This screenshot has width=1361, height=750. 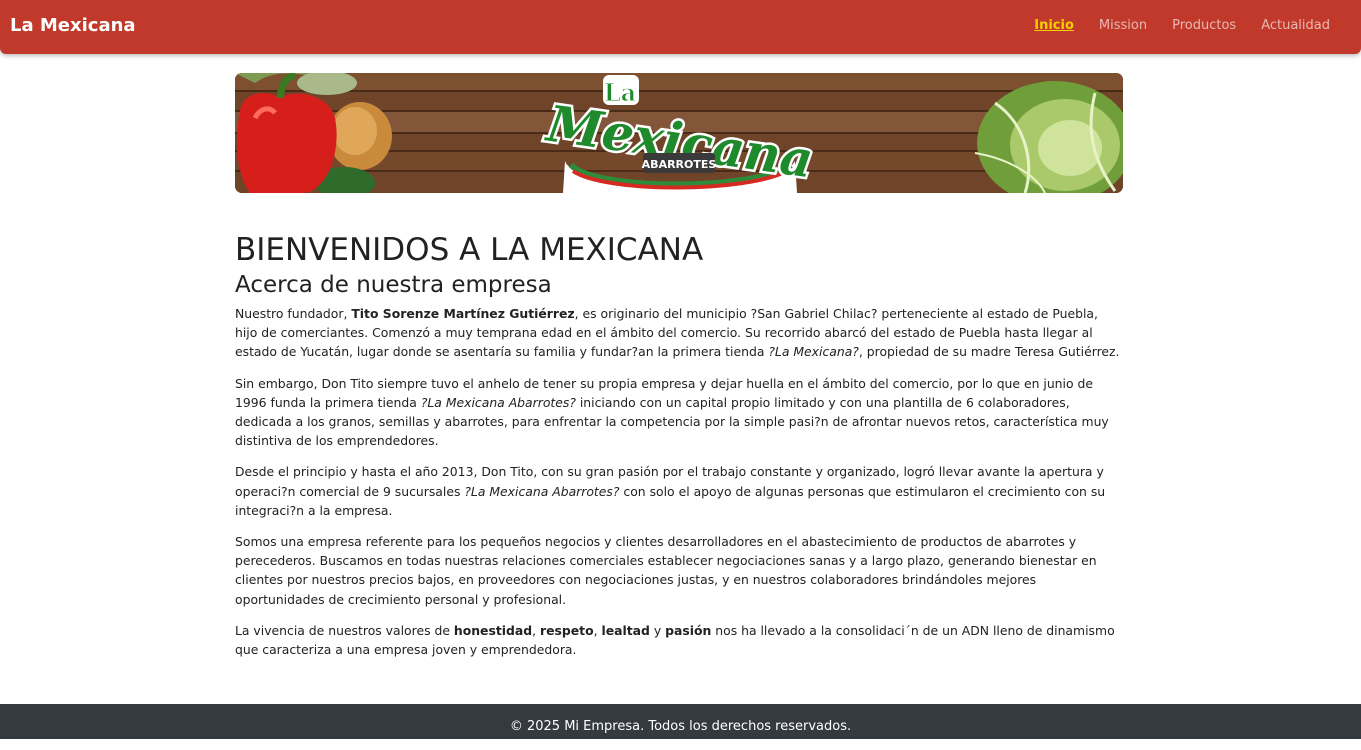 What do you see at coordinates (1123, 25) in the screenshot?
I see `nav-link-mission: Mission` at bounding box center [1123, 25].